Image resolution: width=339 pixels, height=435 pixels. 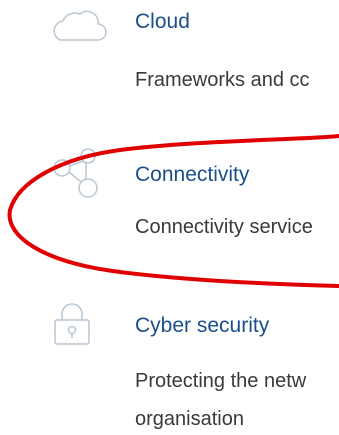 What do you see at coordinates (224, 227) in the screenshot?
I see `connectivity-description: Connectivity service` at bounding box center [224, 227].